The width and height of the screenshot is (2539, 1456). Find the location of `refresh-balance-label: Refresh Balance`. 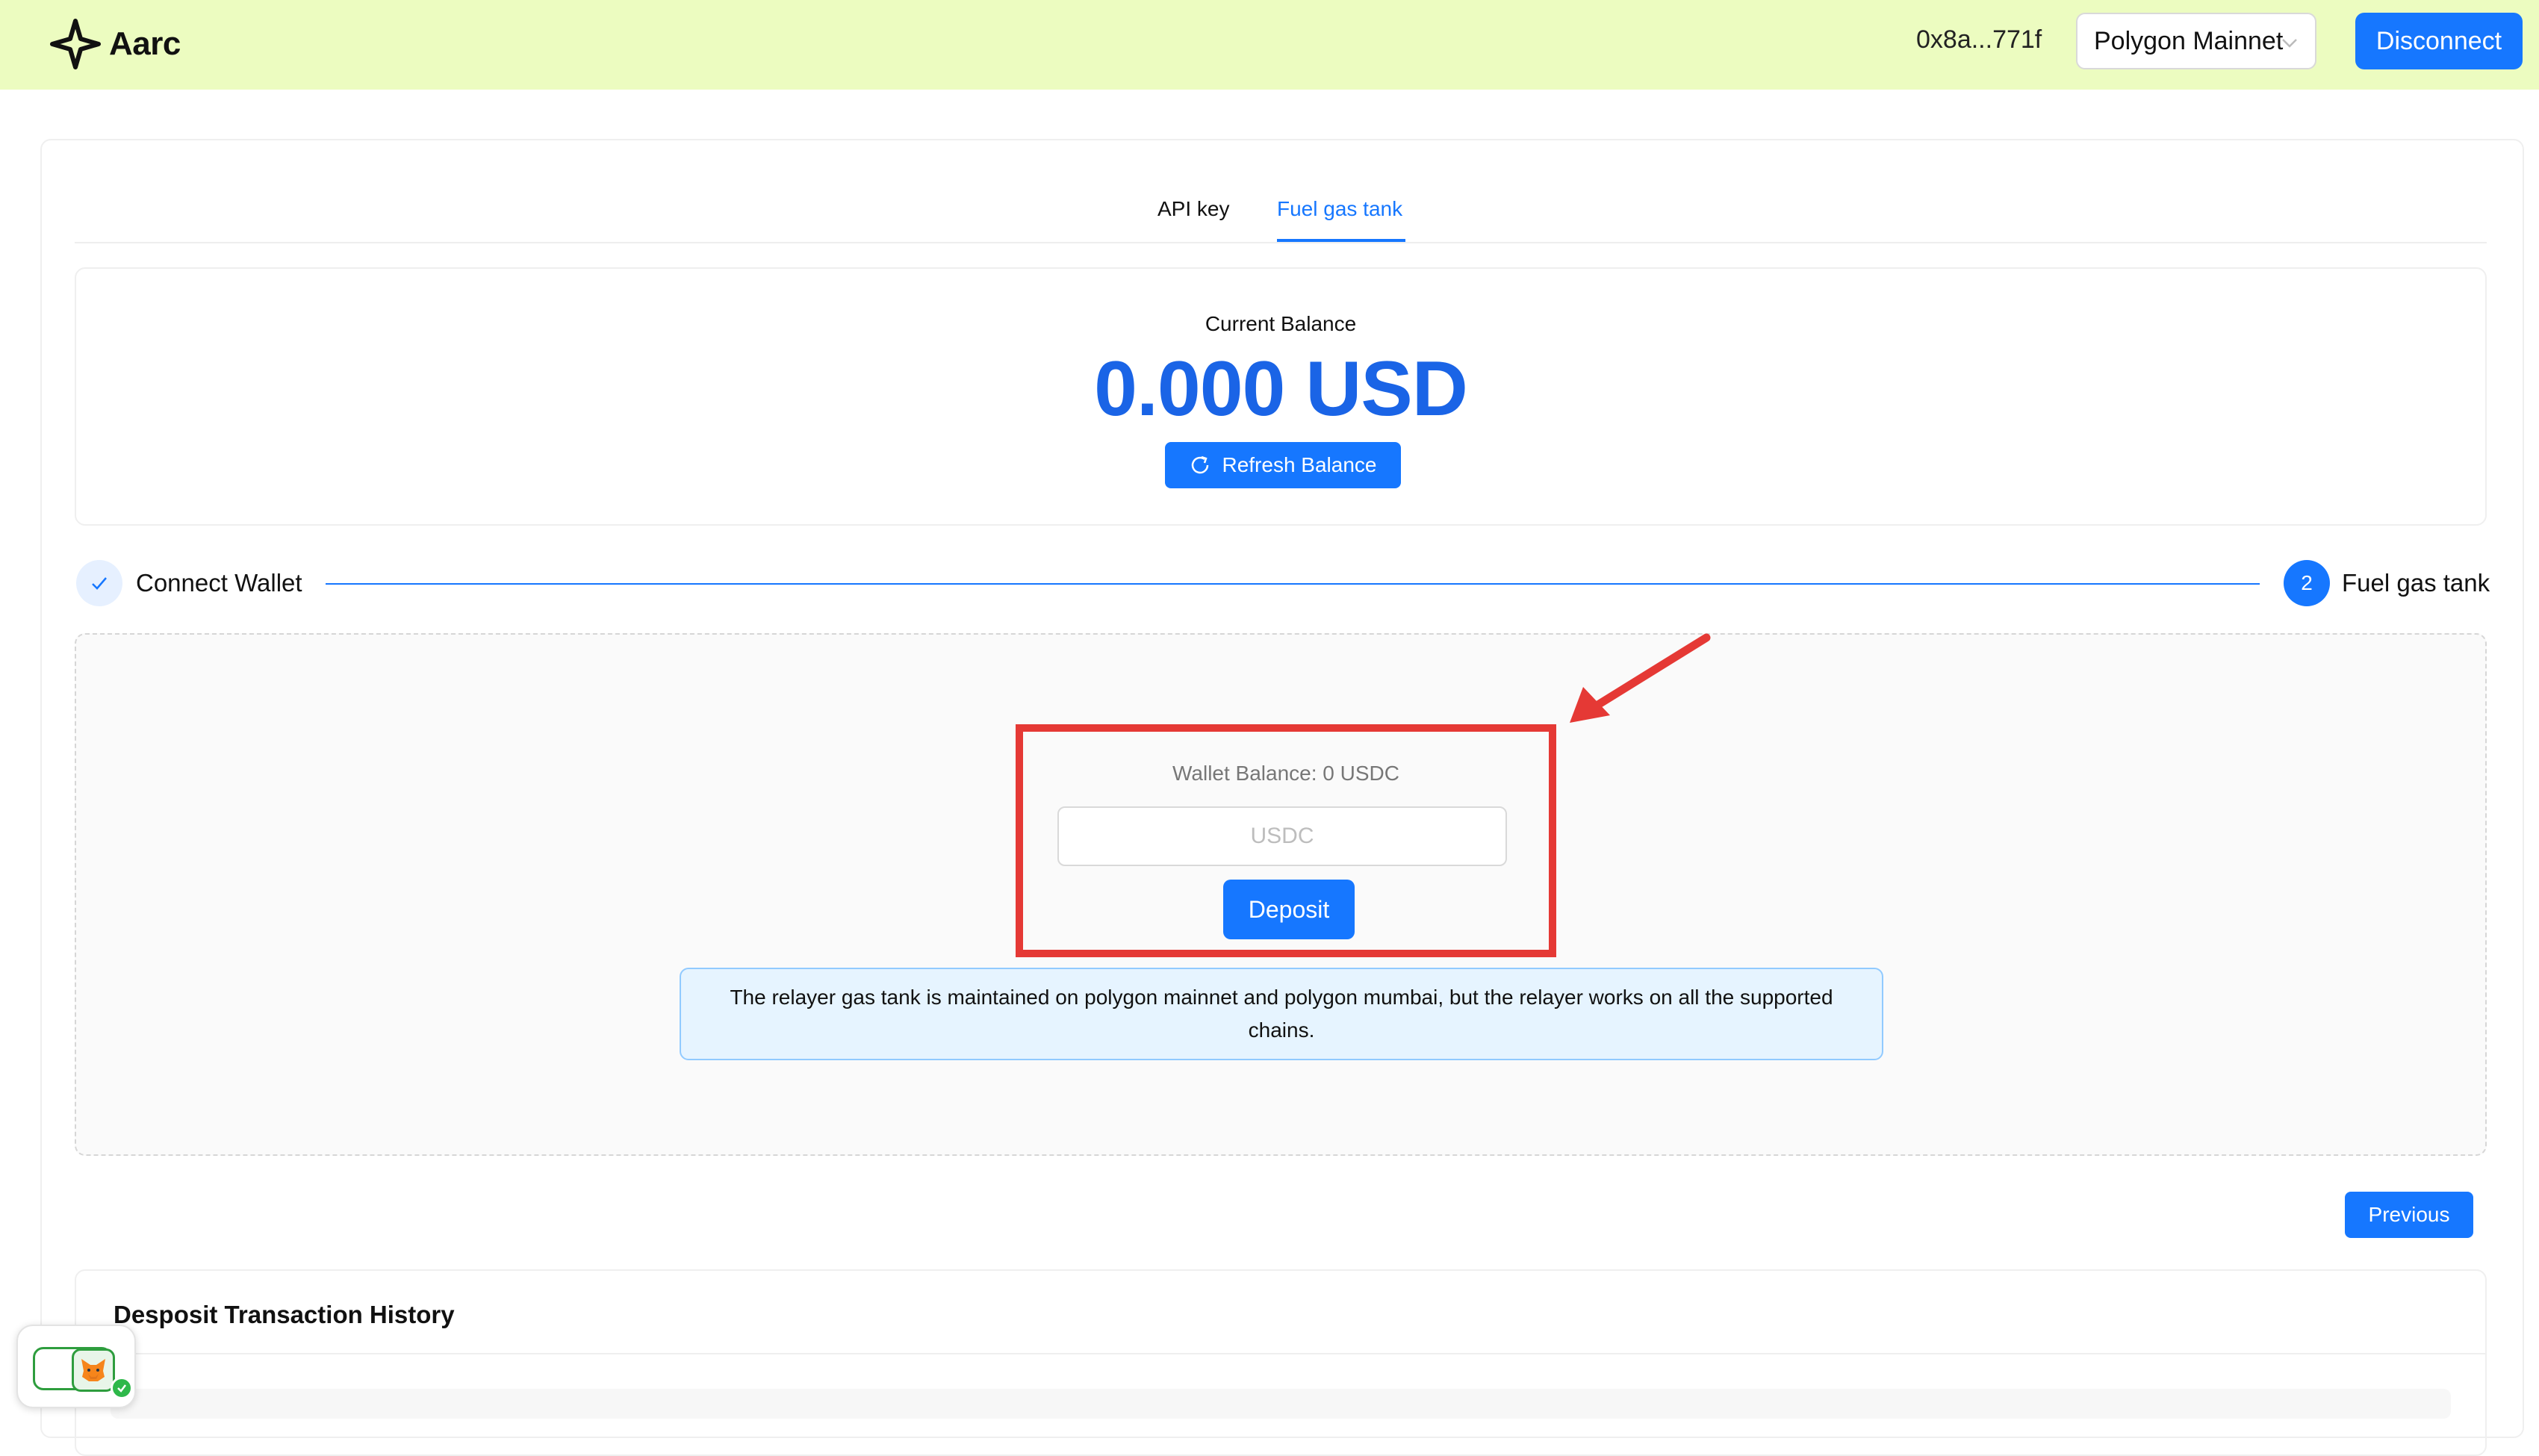

refresh-balance-label: Refresh Balance is located at coordinates (1299, 464).